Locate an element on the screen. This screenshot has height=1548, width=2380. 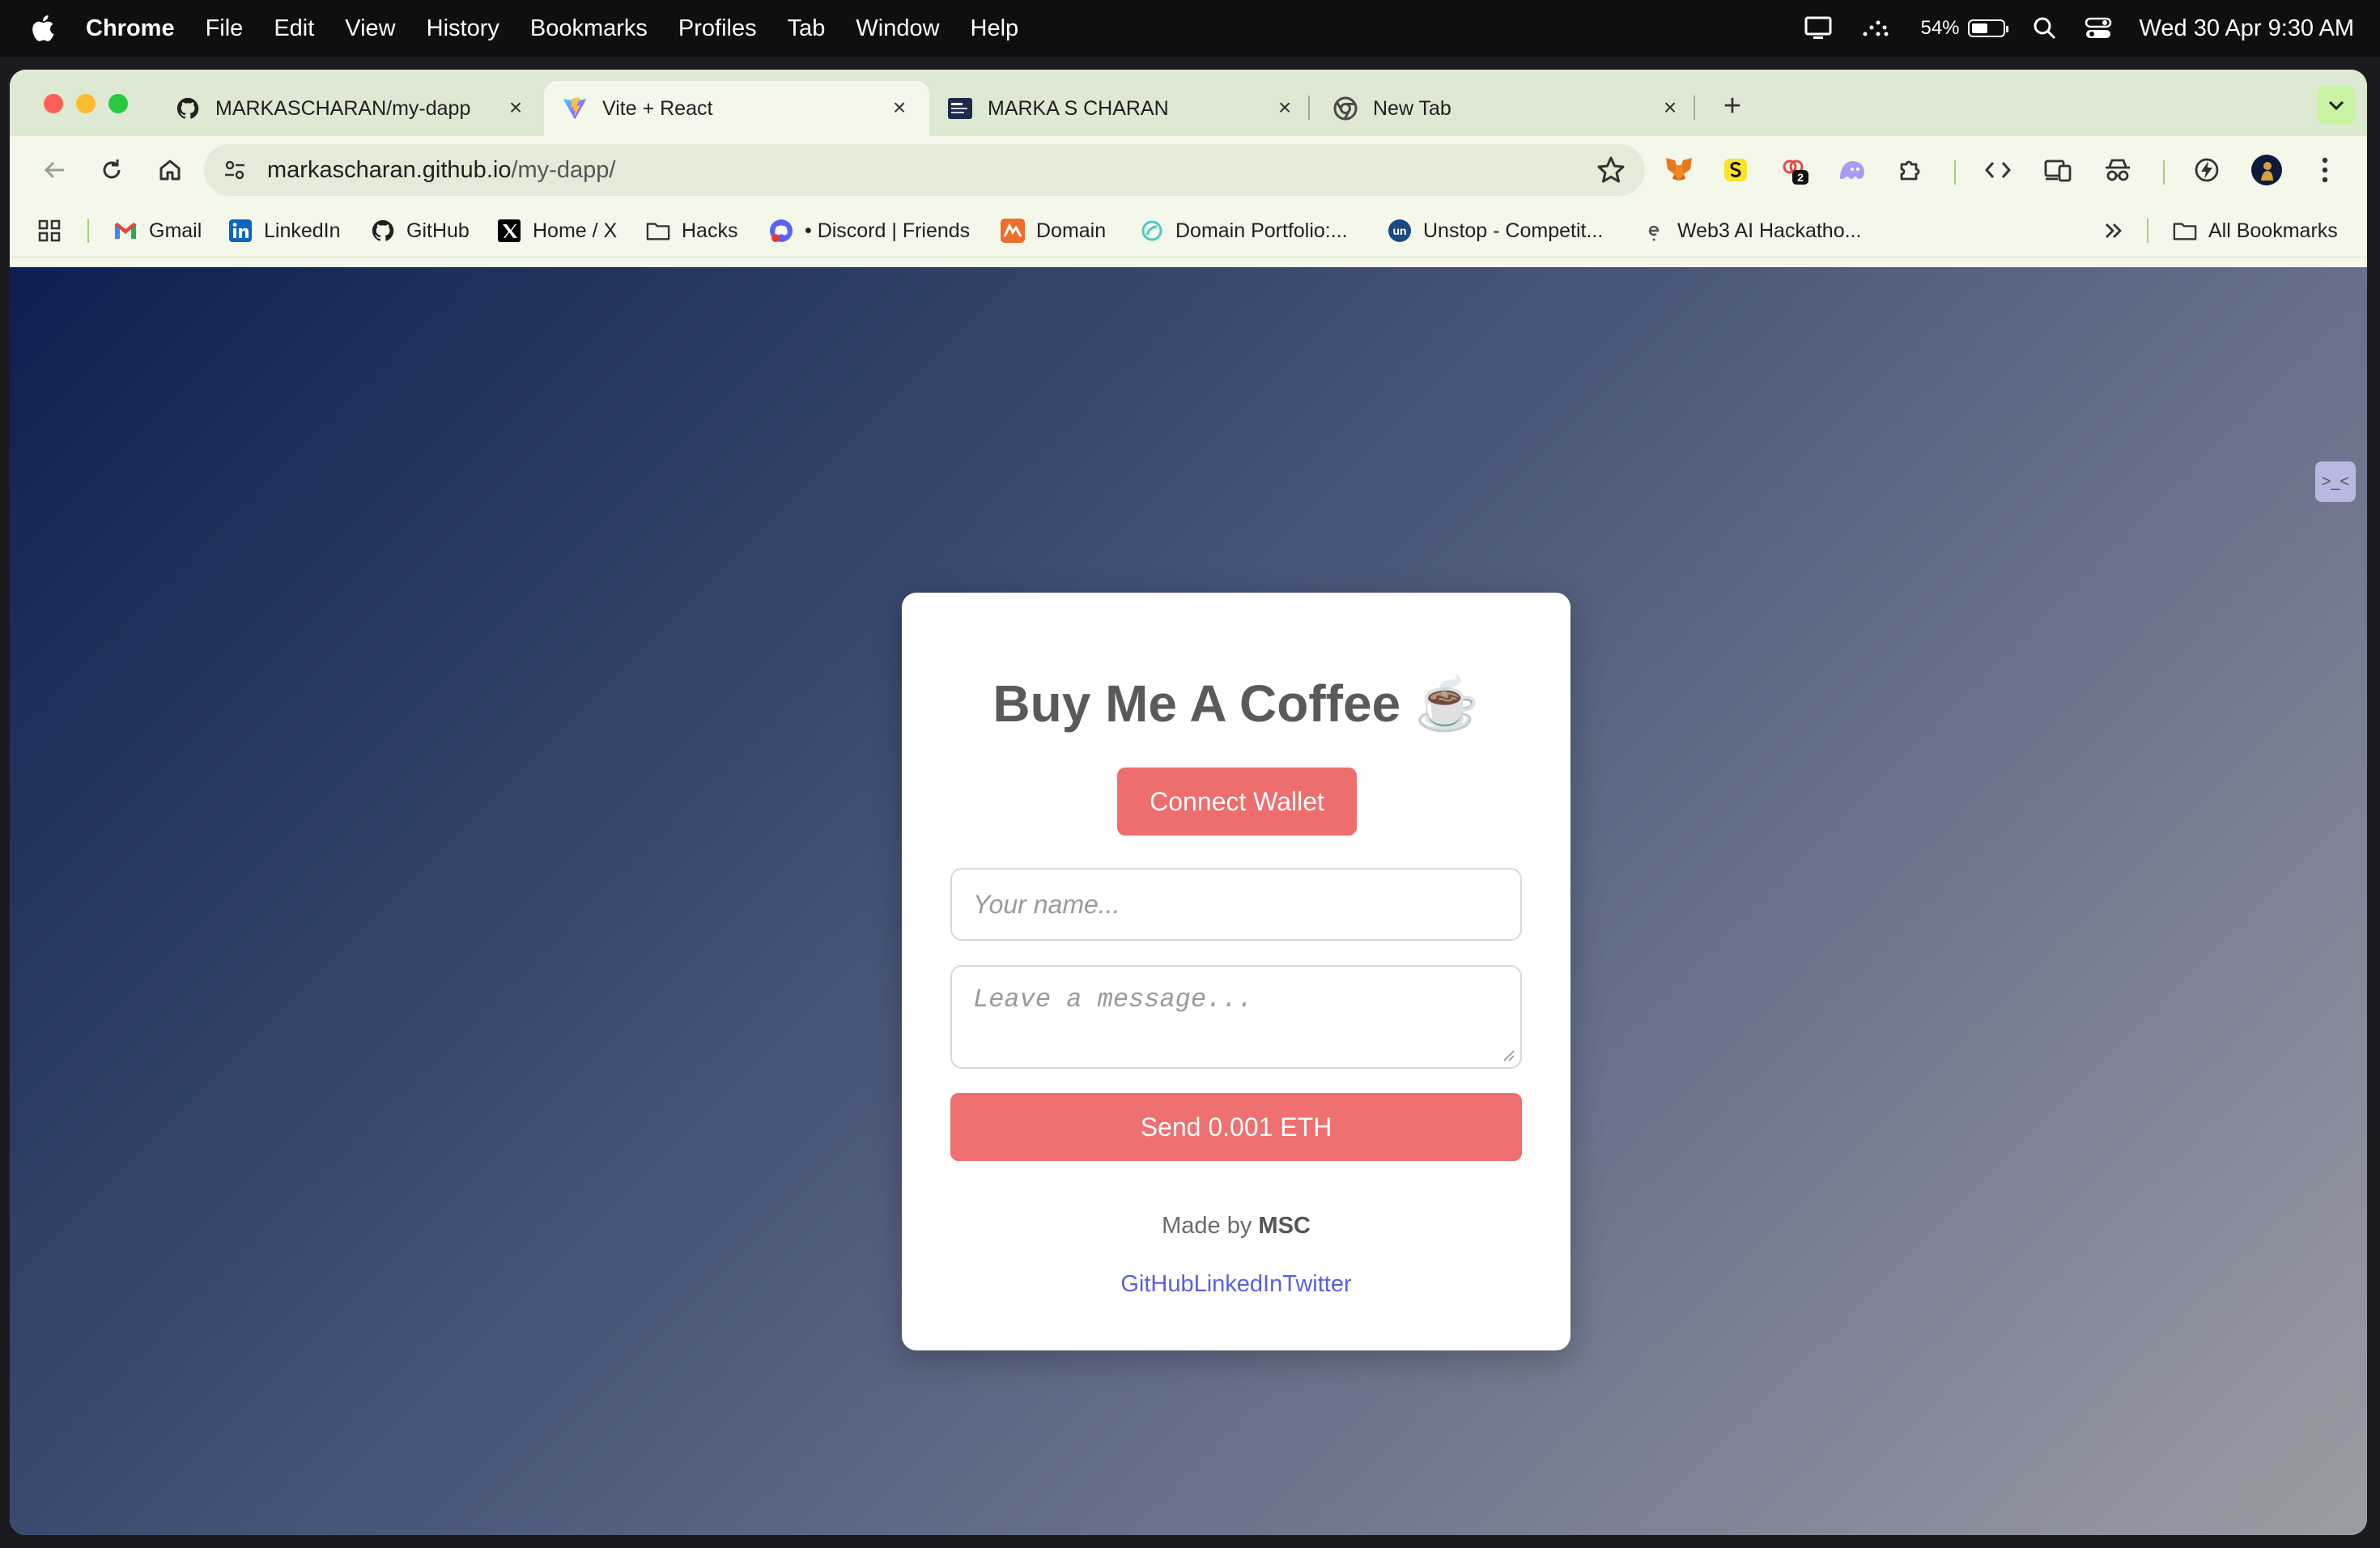
reload-button is located at coordinates (112, 170).